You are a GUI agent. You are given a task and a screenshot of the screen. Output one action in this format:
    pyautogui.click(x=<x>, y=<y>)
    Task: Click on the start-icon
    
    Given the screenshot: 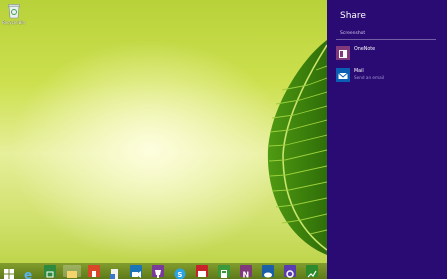 What is the action you would take?
    pyautogui.click(x=9, y=272)
    